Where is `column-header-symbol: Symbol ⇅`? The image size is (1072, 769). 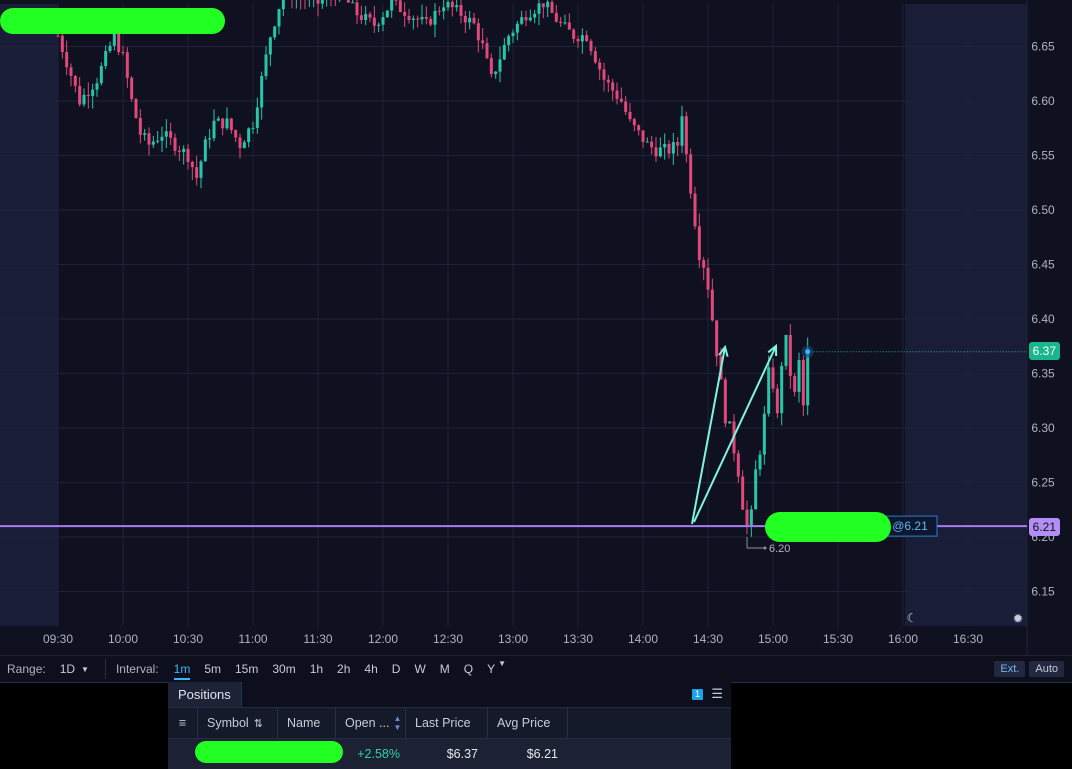
column-header-symbol: Symbol ⇅ is located at coordinates (238, 723).